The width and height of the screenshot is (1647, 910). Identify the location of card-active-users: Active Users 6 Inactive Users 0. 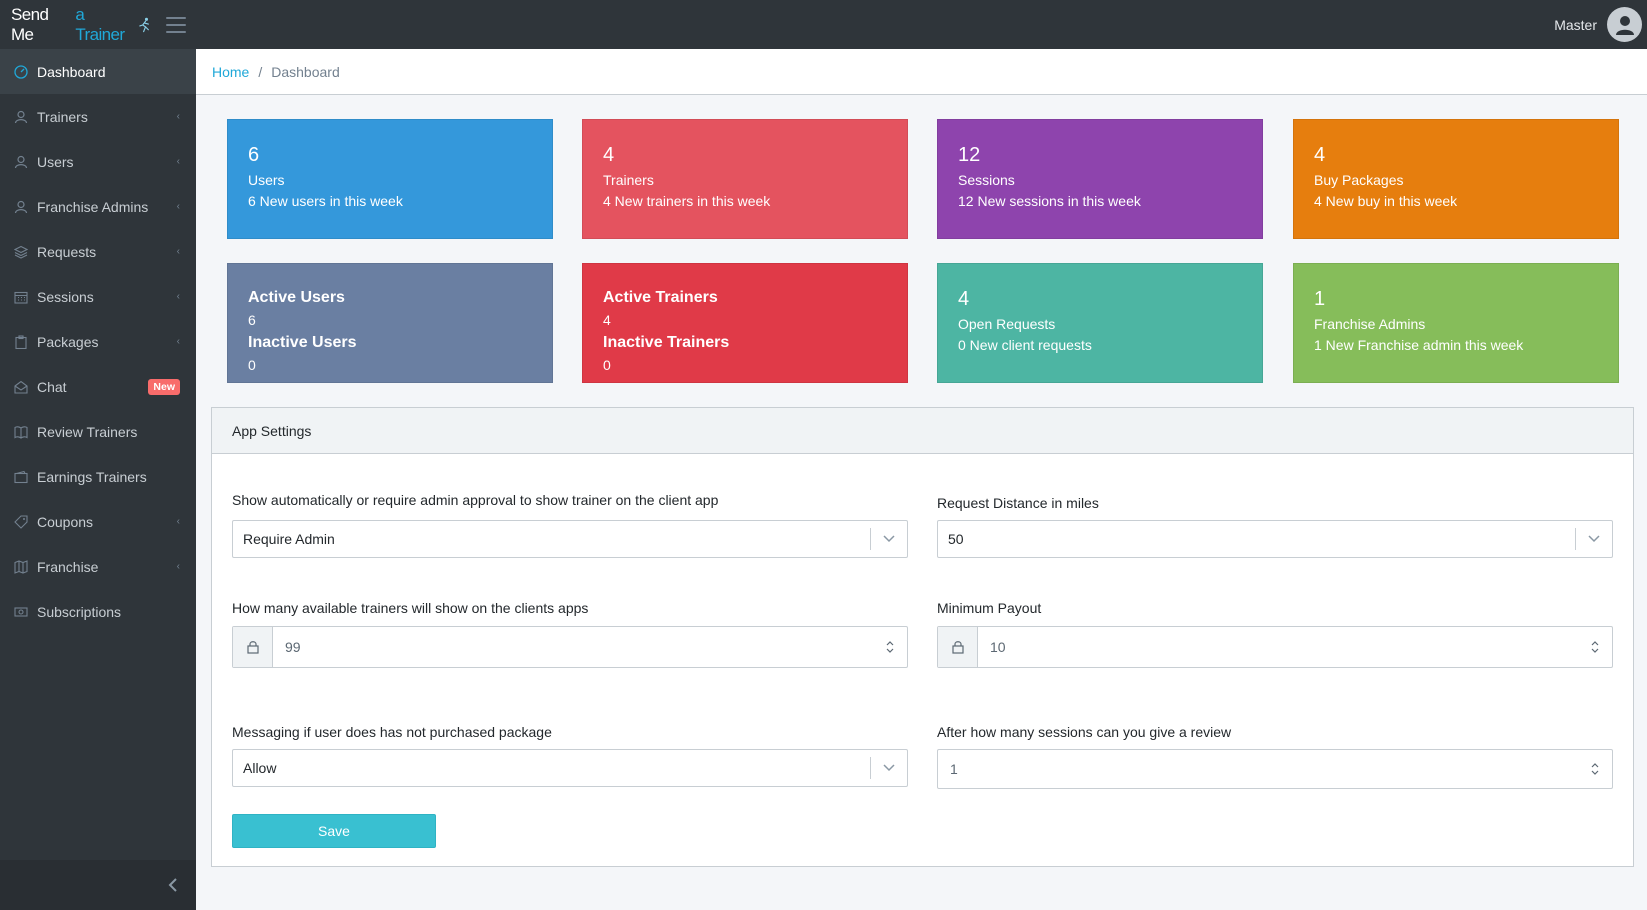
(390, 323).